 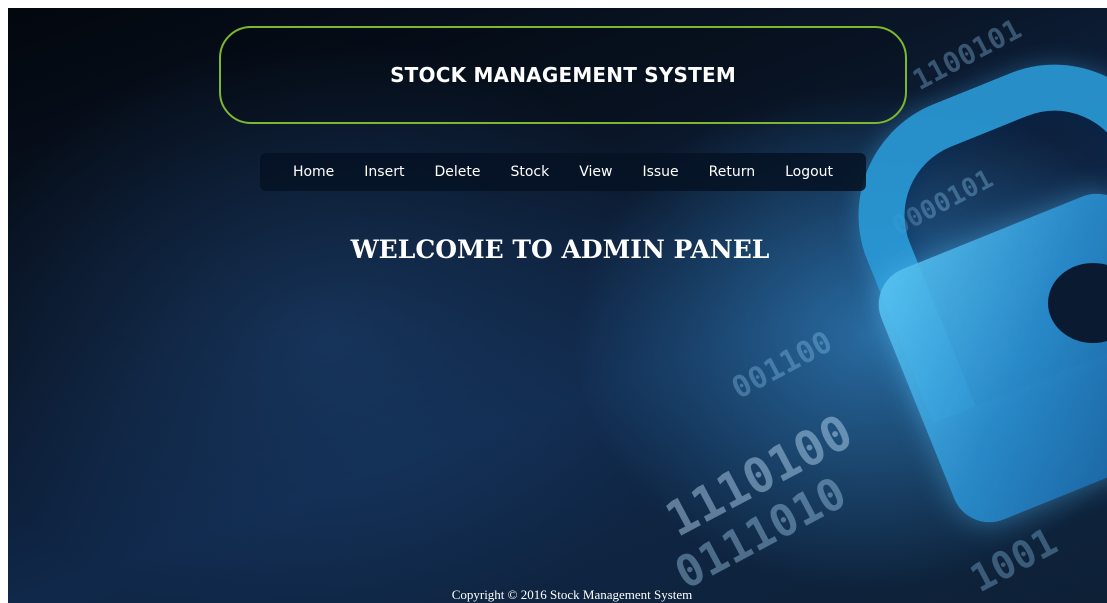 I want to click on nav-item-return: Return, so click(x=732, y=172).